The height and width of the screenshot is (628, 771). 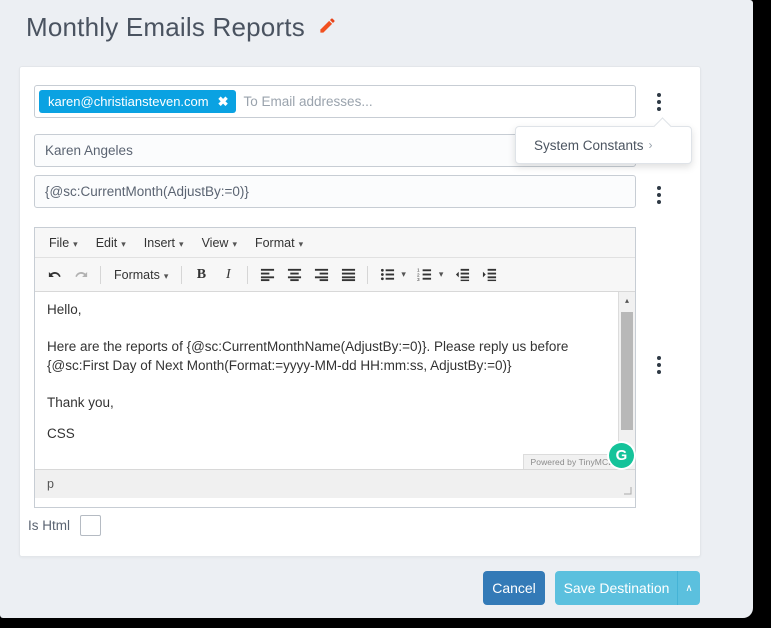 What do you see at coordinates (335, 191) in the screenshot?
I see `subject-input: {@sc:CurrentMonth(AdjustBy:=0)}` at bounding box center [335, 191].